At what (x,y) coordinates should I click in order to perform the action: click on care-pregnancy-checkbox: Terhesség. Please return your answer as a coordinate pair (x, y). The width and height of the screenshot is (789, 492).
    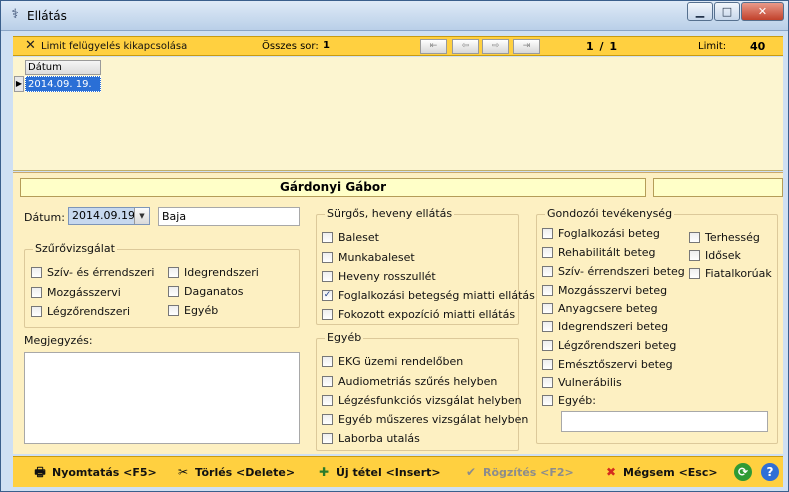
    Looking at the image, I should click on (724, 237).